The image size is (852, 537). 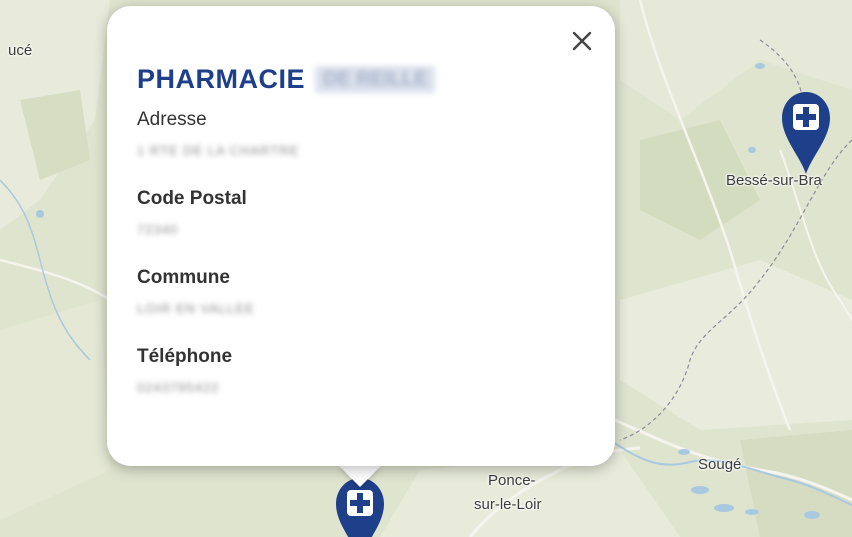 What do you see at coordinates (221, 79) in the screenshot?
I see `popup-title: PHARMACIE` at bounding box center [221, 79].